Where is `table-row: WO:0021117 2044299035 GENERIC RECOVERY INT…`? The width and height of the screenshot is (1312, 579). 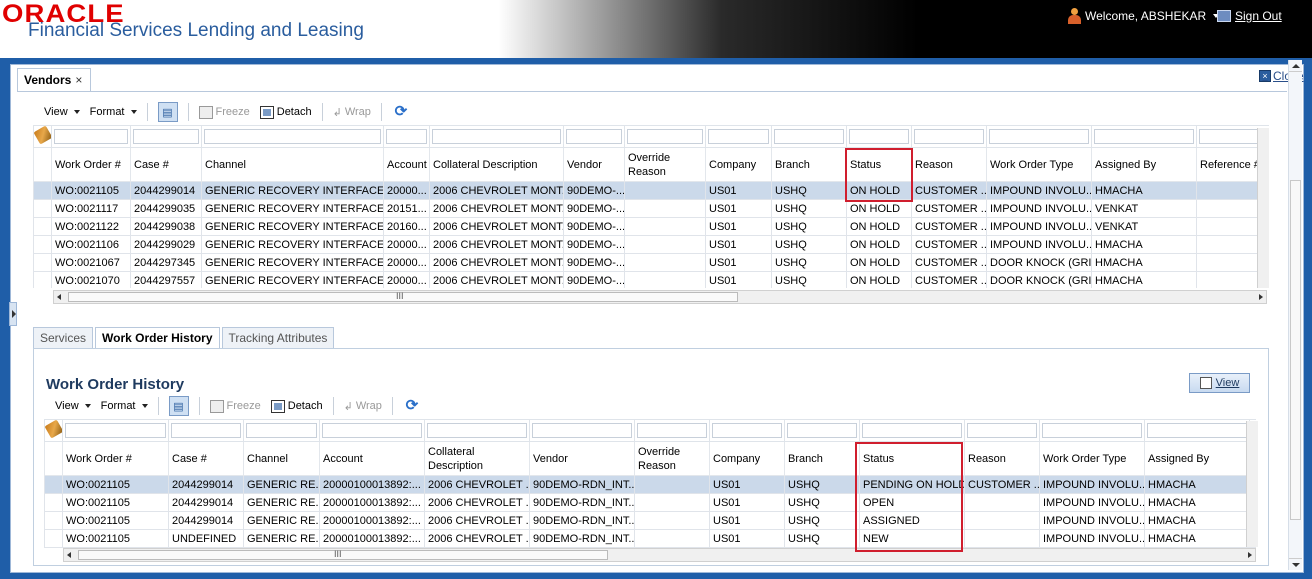 table-row: WO:0021117 2044299035 GENERIC RECOVERY INT… is located at coordinates (651, 208).